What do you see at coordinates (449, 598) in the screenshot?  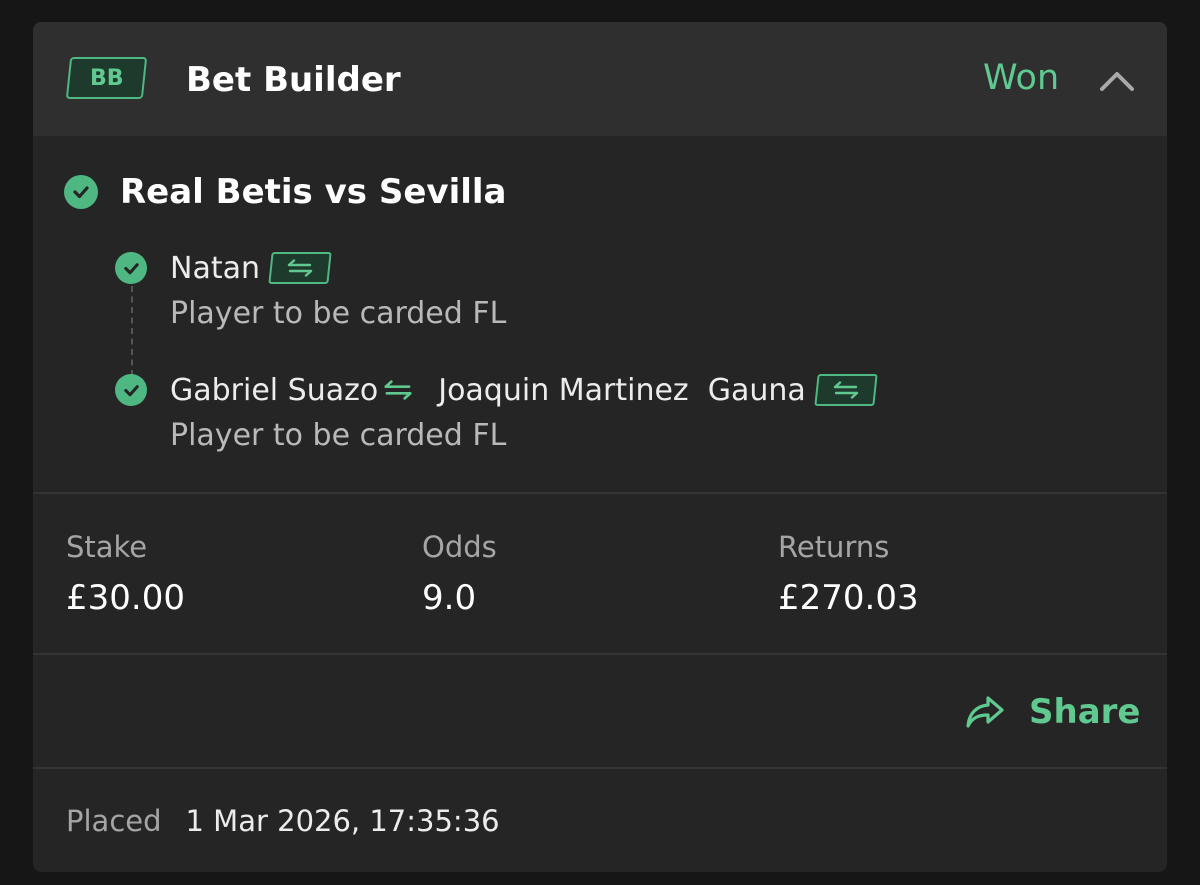 I see `odds-value: 9.0` at bounding box center [449, 598].